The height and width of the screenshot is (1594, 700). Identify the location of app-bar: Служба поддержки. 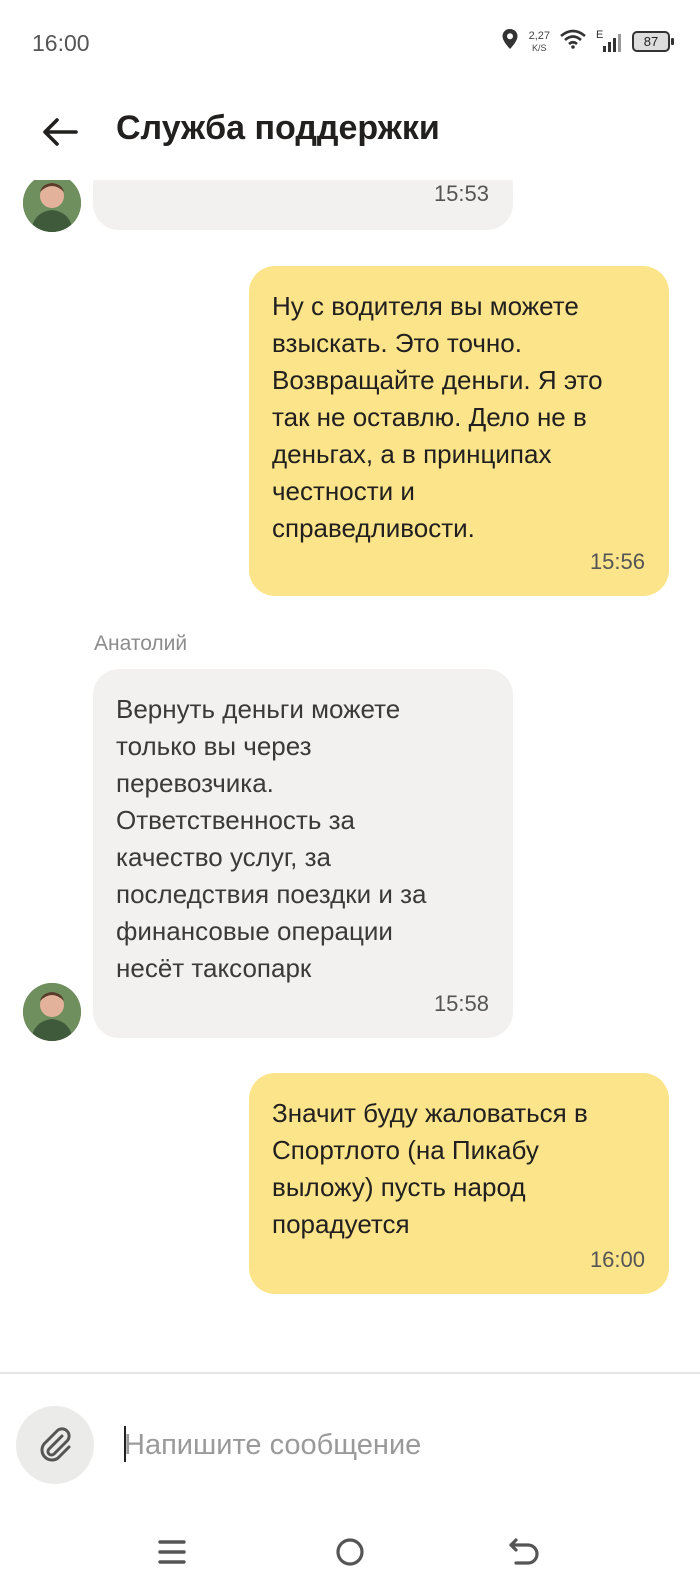
(350, 135).